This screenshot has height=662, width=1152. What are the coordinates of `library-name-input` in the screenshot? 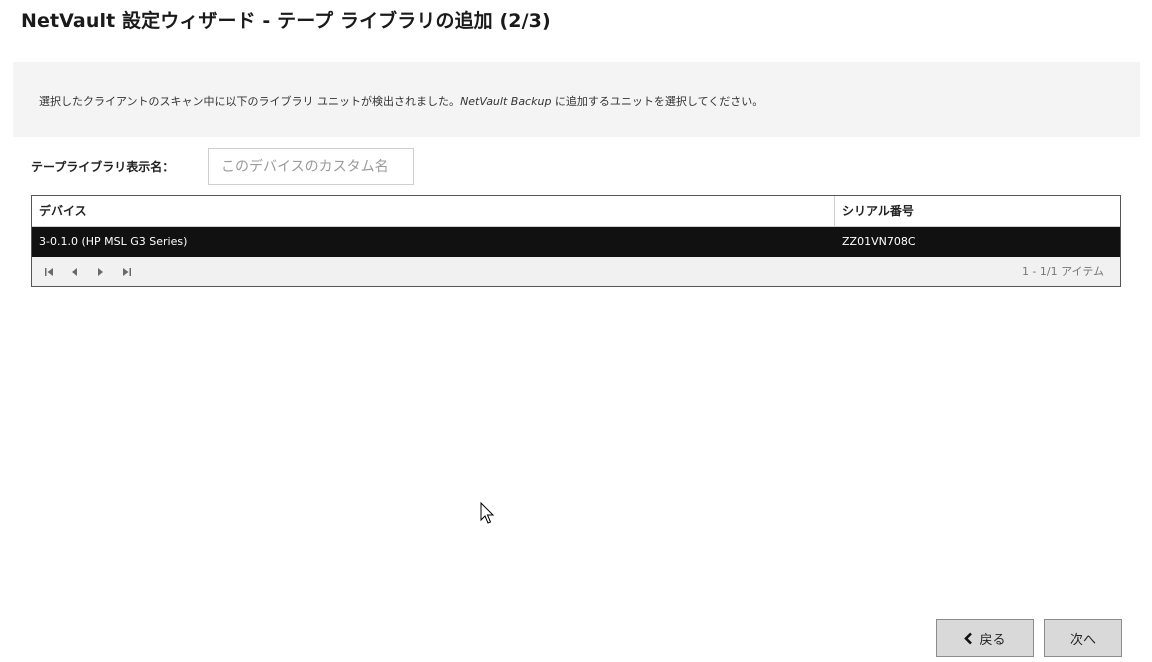 It's located at (311, 166).